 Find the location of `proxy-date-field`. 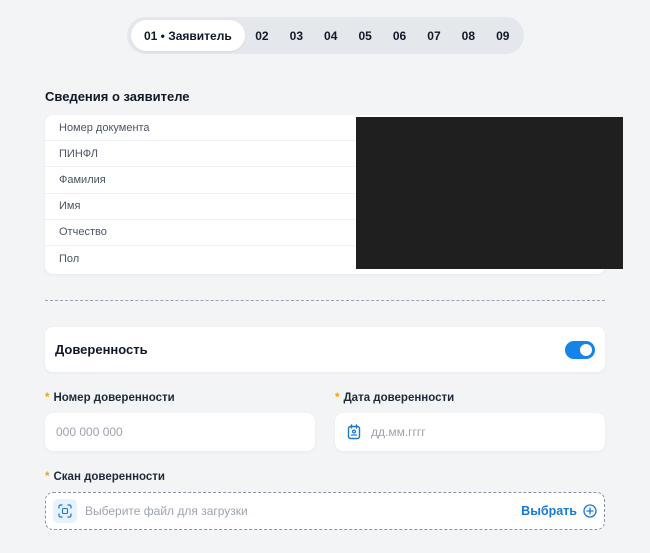

proxy-date-field is located at coordinates (470, 432).